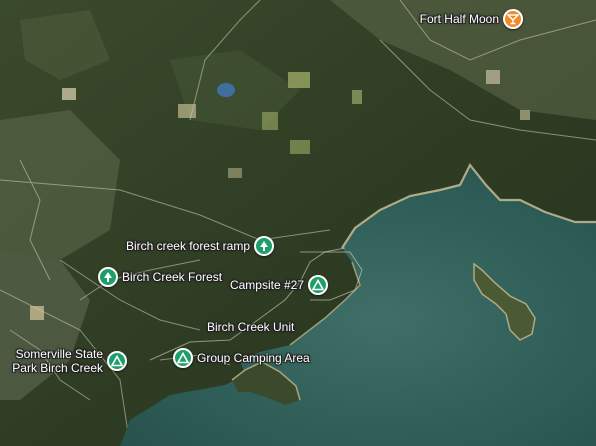  What do you see at coordinates (253, 358) in the screenshot?
I see `place-label: Group Camping Area` at bounding box center [253, 358].